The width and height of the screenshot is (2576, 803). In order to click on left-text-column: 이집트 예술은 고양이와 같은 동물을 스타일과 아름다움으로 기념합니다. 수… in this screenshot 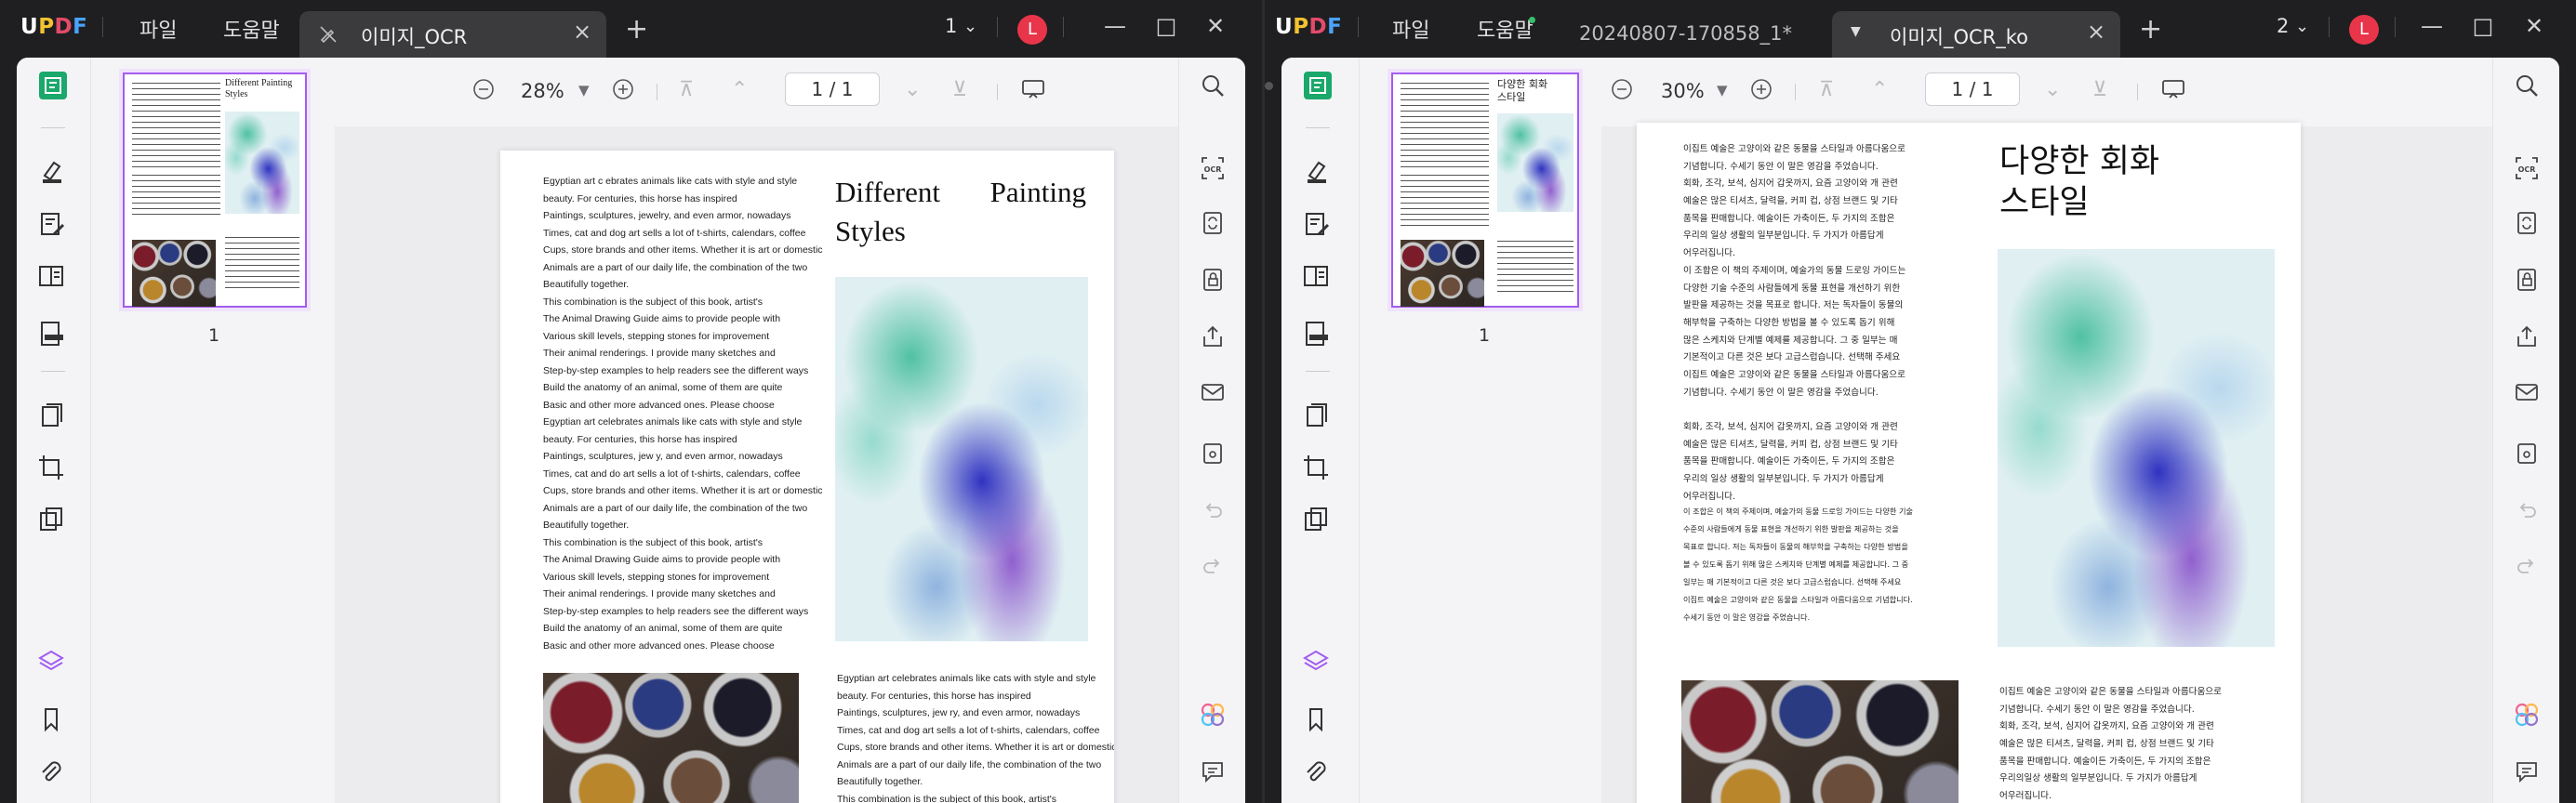, I will do `click(1798, 385)`.